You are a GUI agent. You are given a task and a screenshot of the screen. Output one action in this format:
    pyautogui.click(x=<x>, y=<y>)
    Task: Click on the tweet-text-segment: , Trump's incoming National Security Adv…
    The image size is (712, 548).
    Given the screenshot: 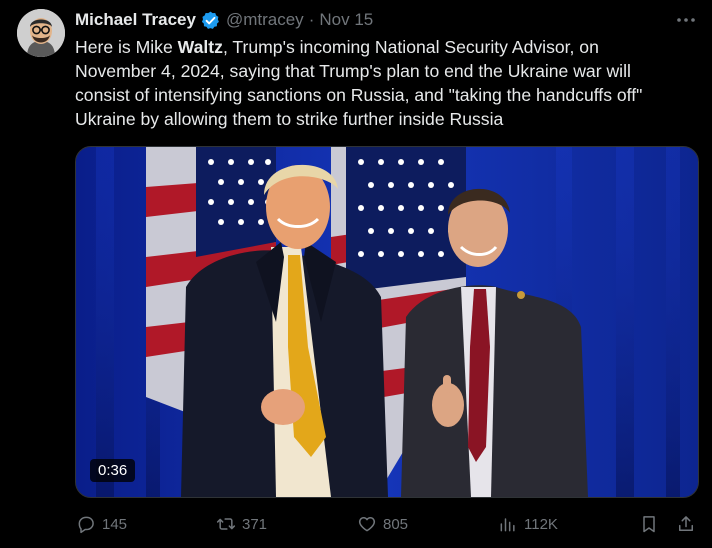 What is the action you would take?
    pyautogui.click(x=410, y=47)
    